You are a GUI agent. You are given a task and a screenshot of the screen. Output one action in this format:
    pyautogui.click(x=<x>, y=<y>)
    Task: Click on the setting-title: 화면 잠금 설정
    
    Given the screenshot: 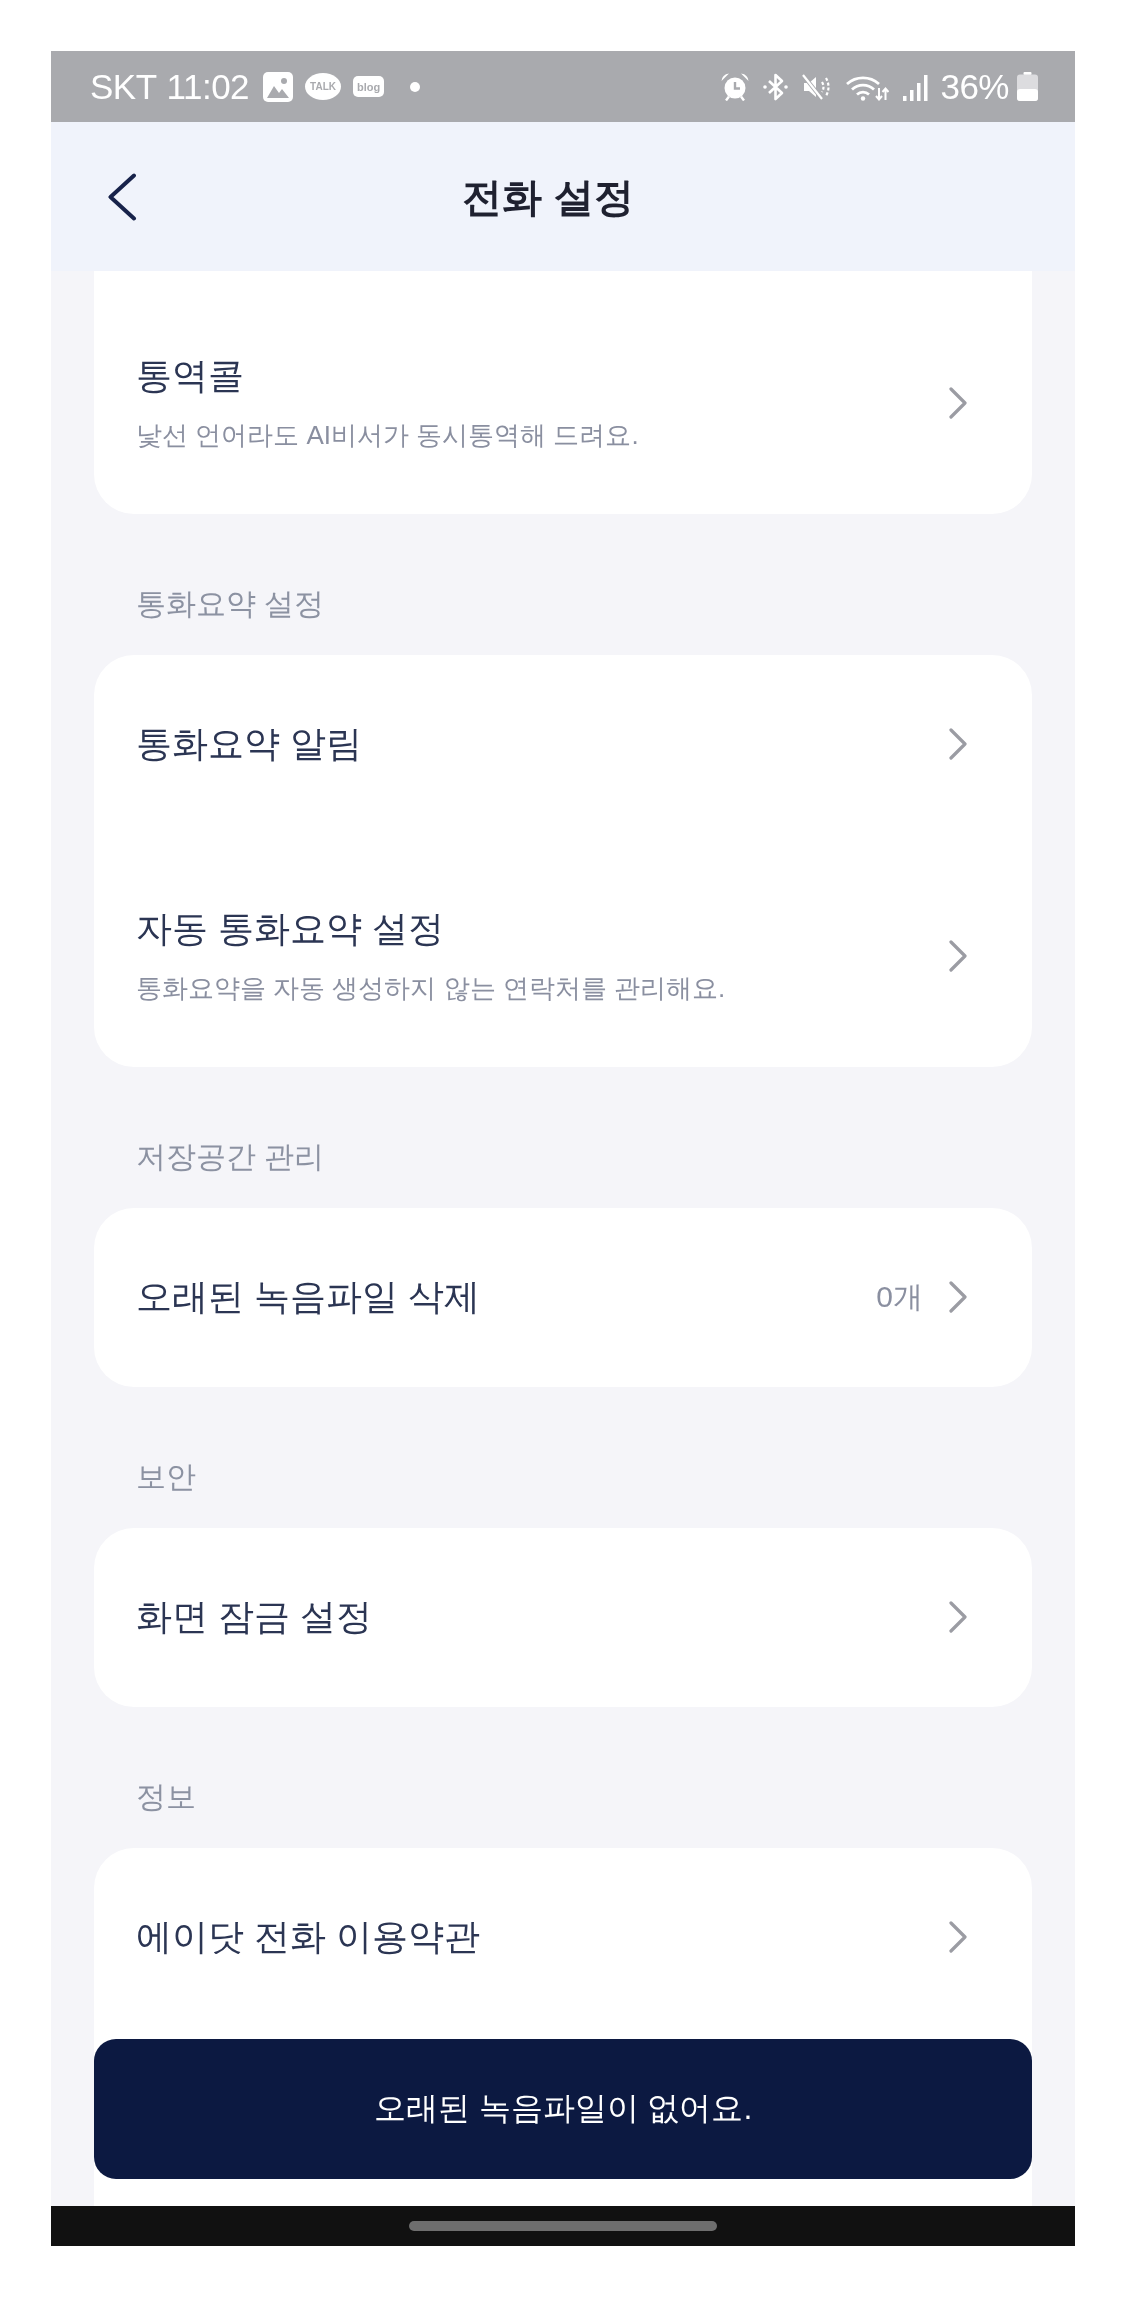 What is the action you would take?
    pyautogui.click(x=542, y=1617)
    